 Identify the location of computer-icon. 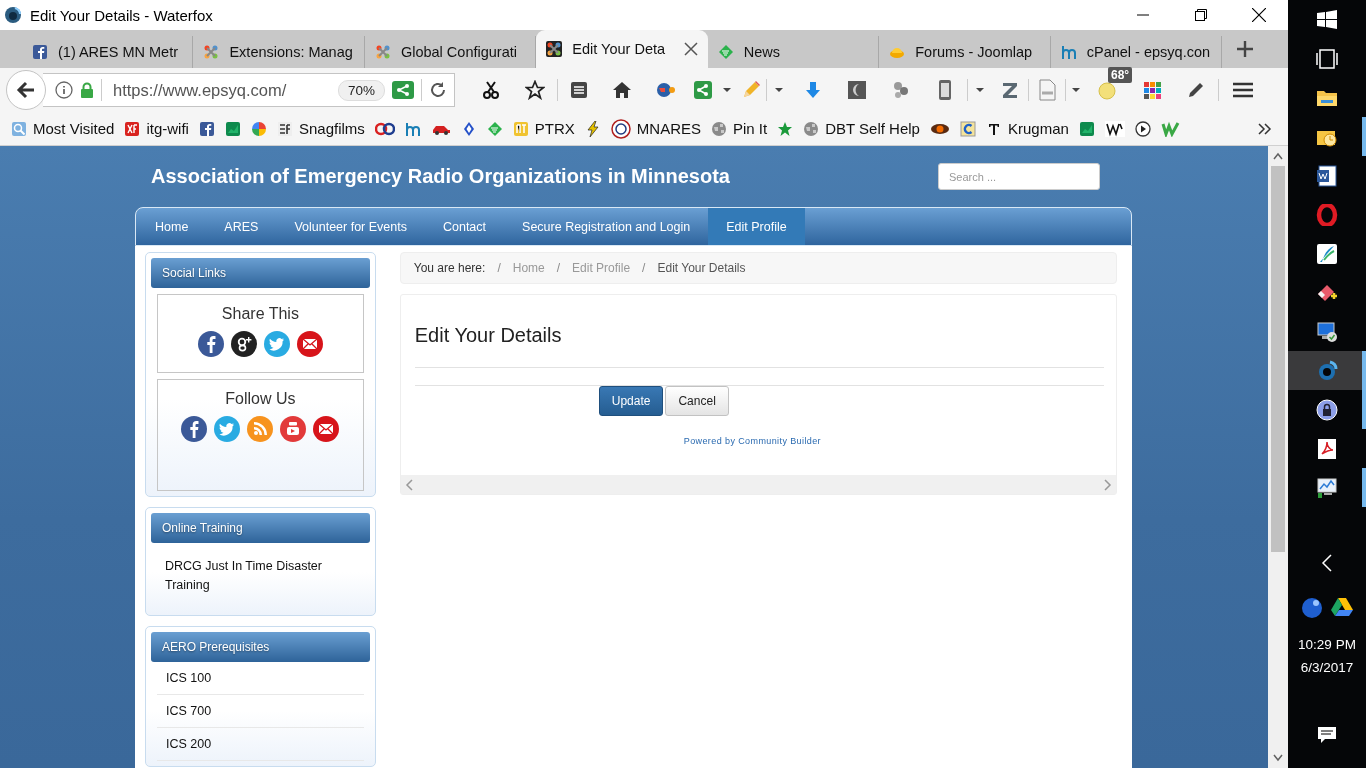
(1327, 331).